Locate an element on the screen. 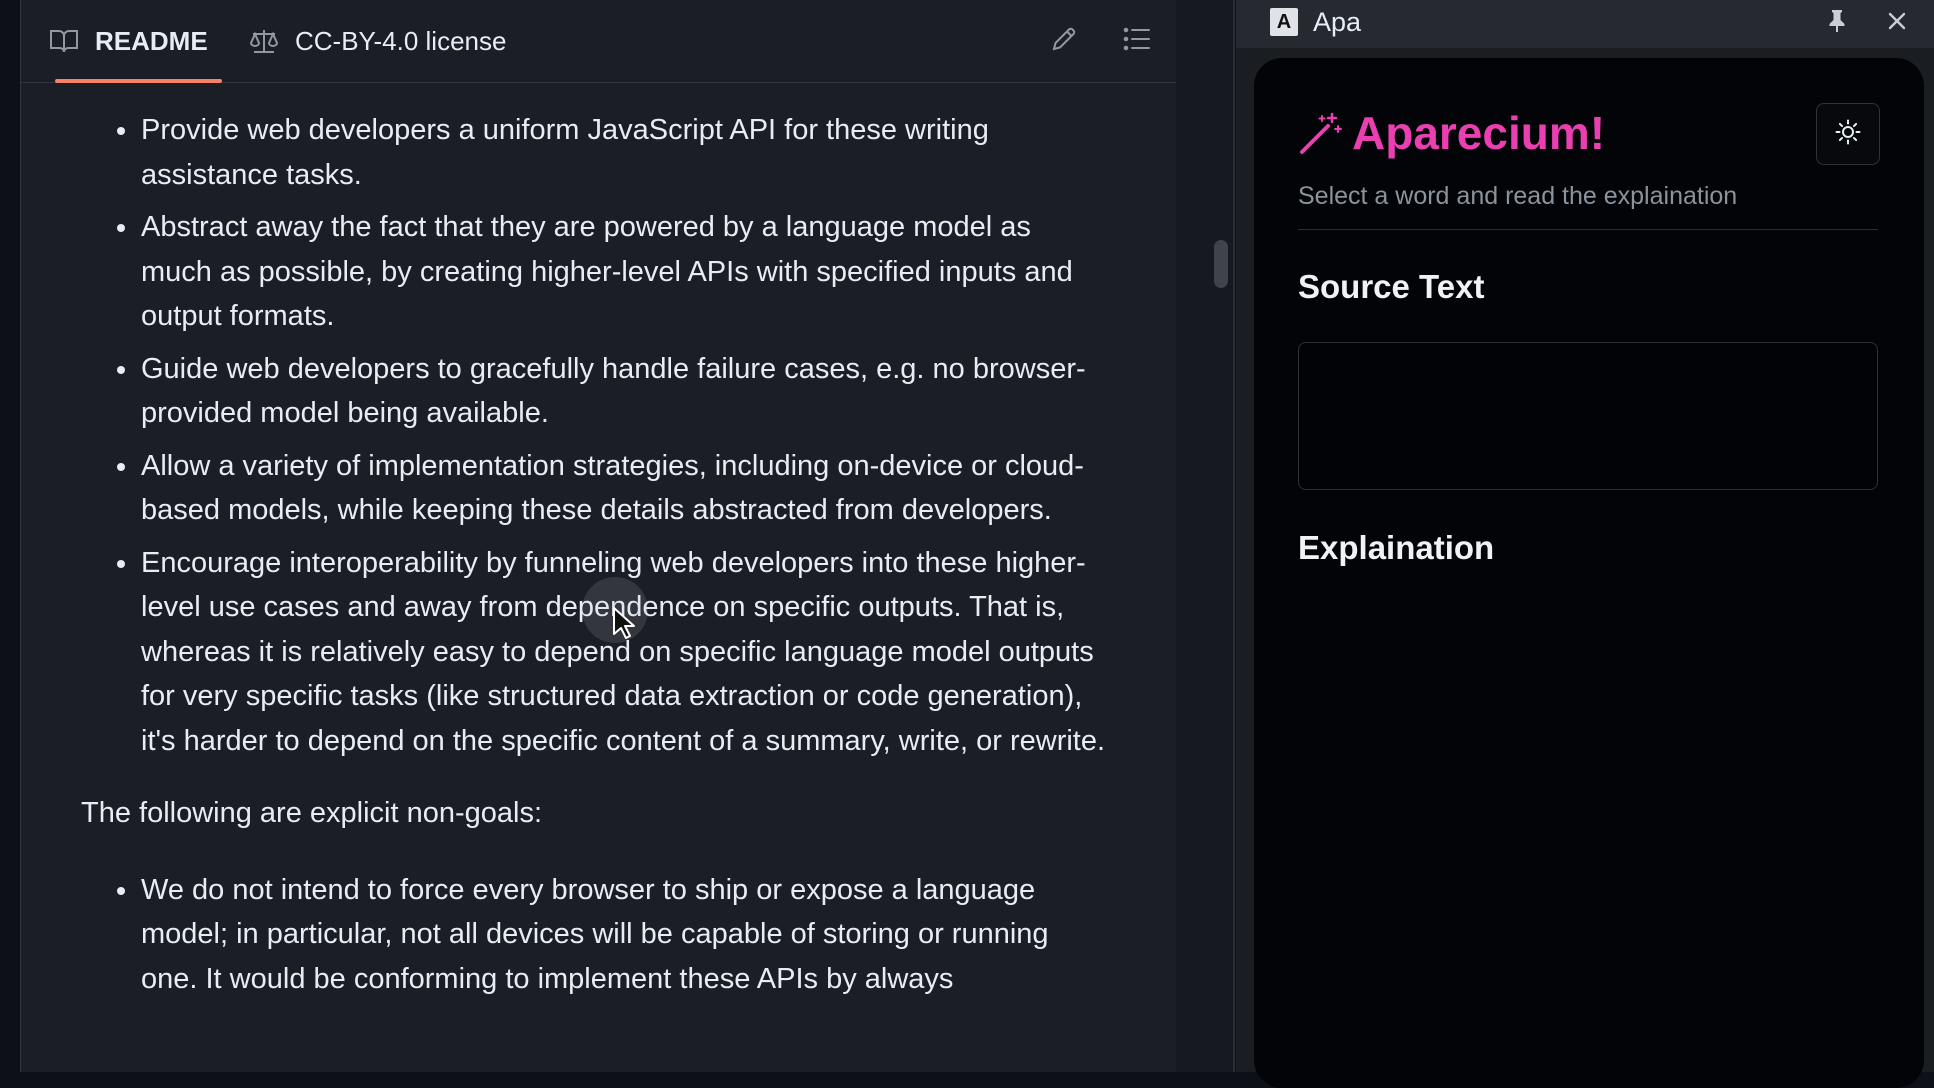 Image resolution: width=1934 pixels, height=1088 pixels. close-icon is located at coordinates (1897, 23).